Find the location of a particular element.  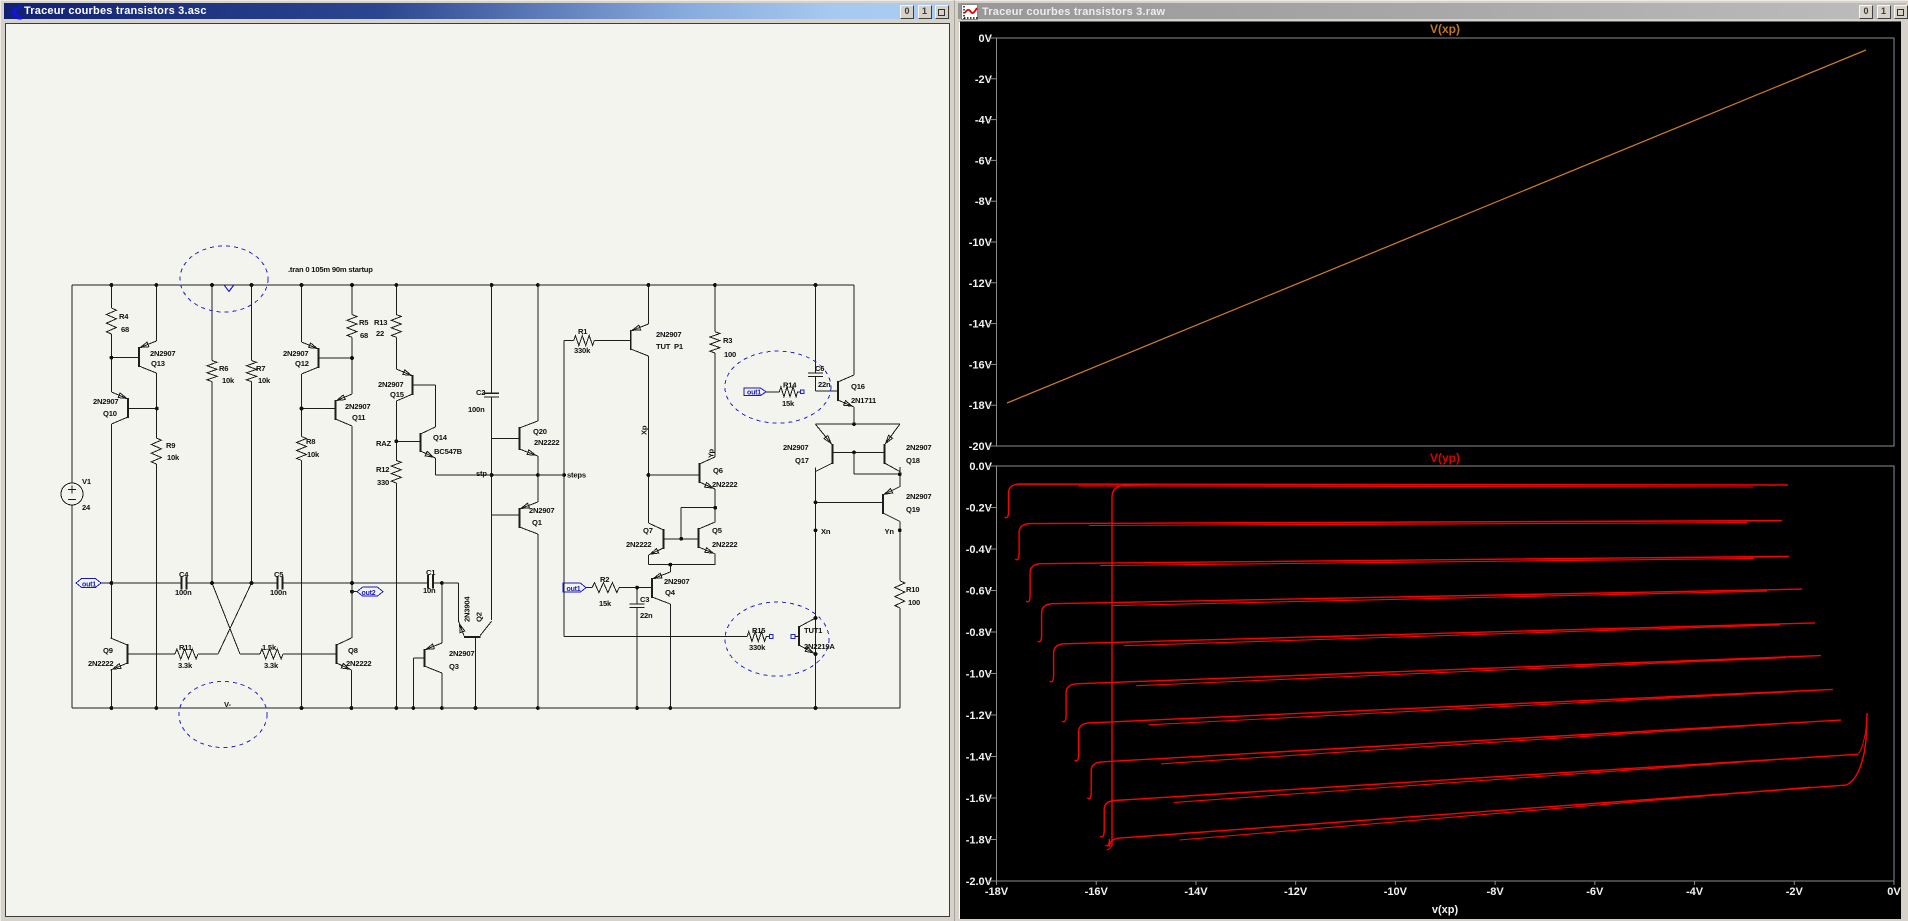

svg-text: -20V is located at coordinates (981, 447).